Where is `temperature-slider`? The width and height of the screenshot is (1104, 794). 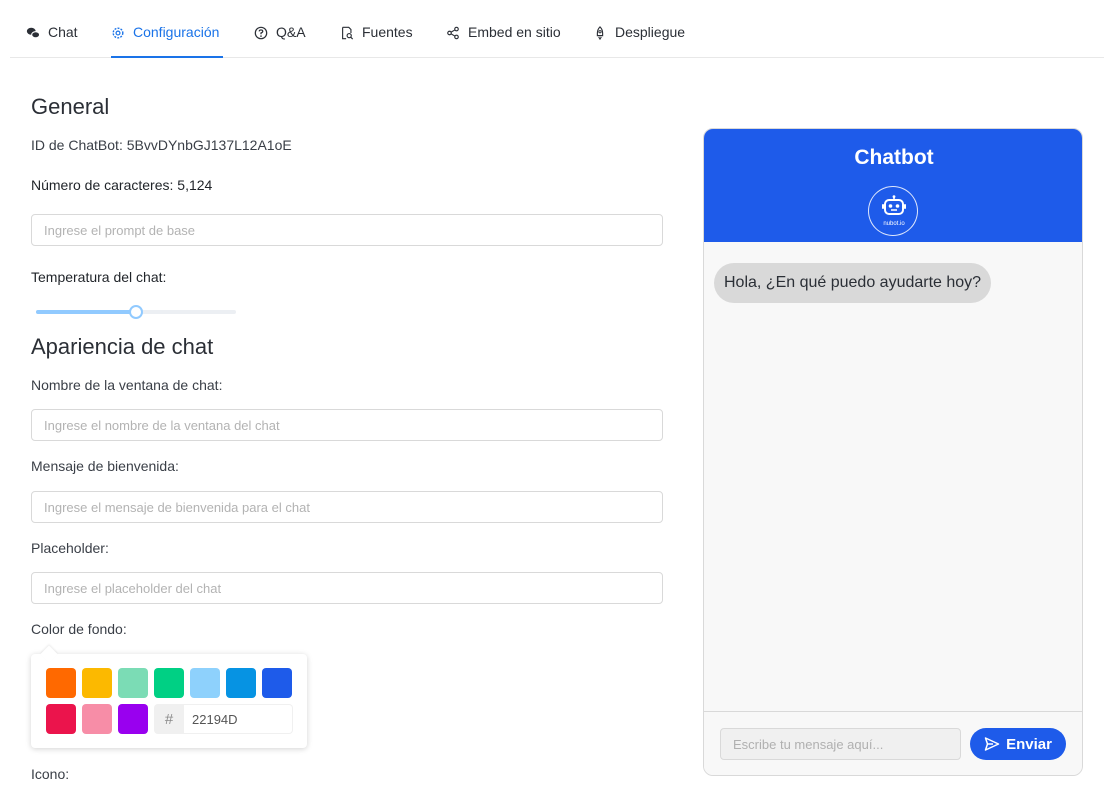 temperature-slider is located at coordinates (136, 312).